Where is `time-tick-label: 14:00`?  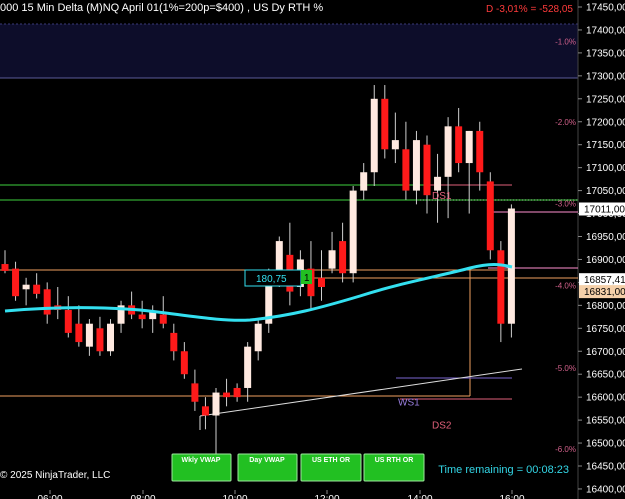 time-tick-label: 14:00 is located at coordinates (419, 496).